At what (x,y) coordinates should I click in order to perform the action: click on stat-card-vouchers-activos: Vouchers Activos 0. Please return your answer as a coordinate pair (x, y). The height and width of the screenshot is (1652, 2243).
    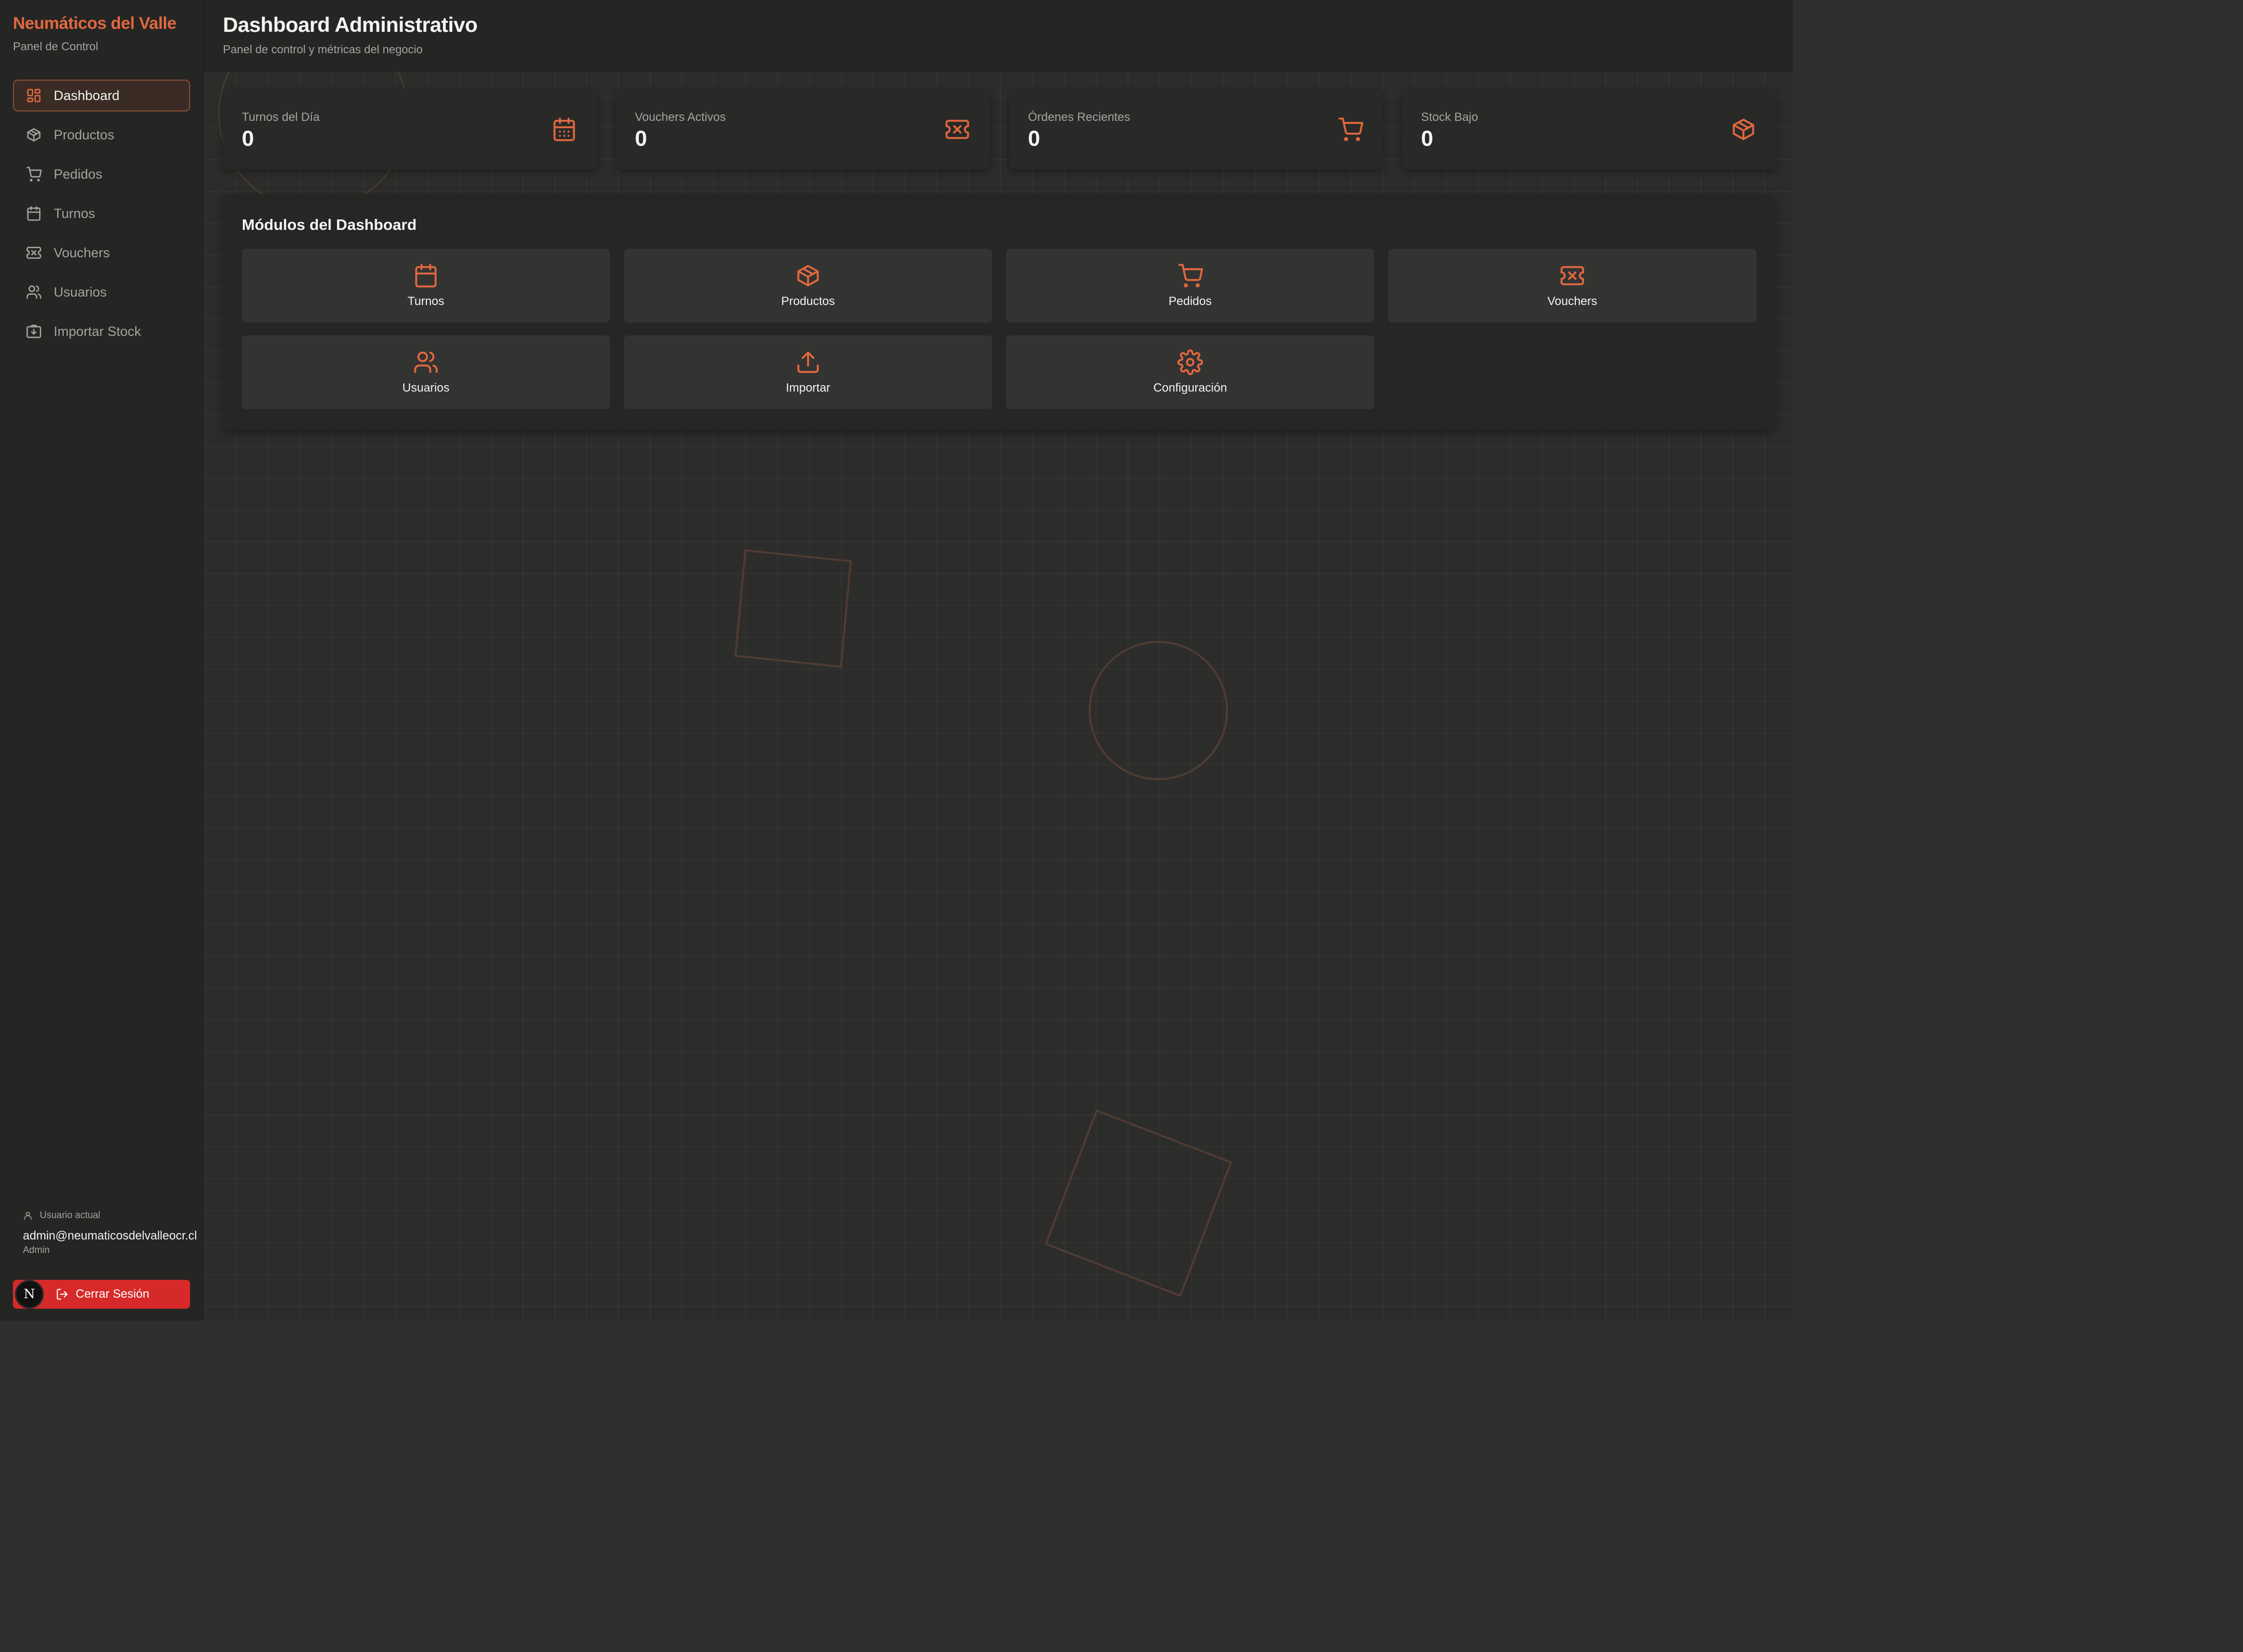
    Looking at the image, I should click on (803, 129).